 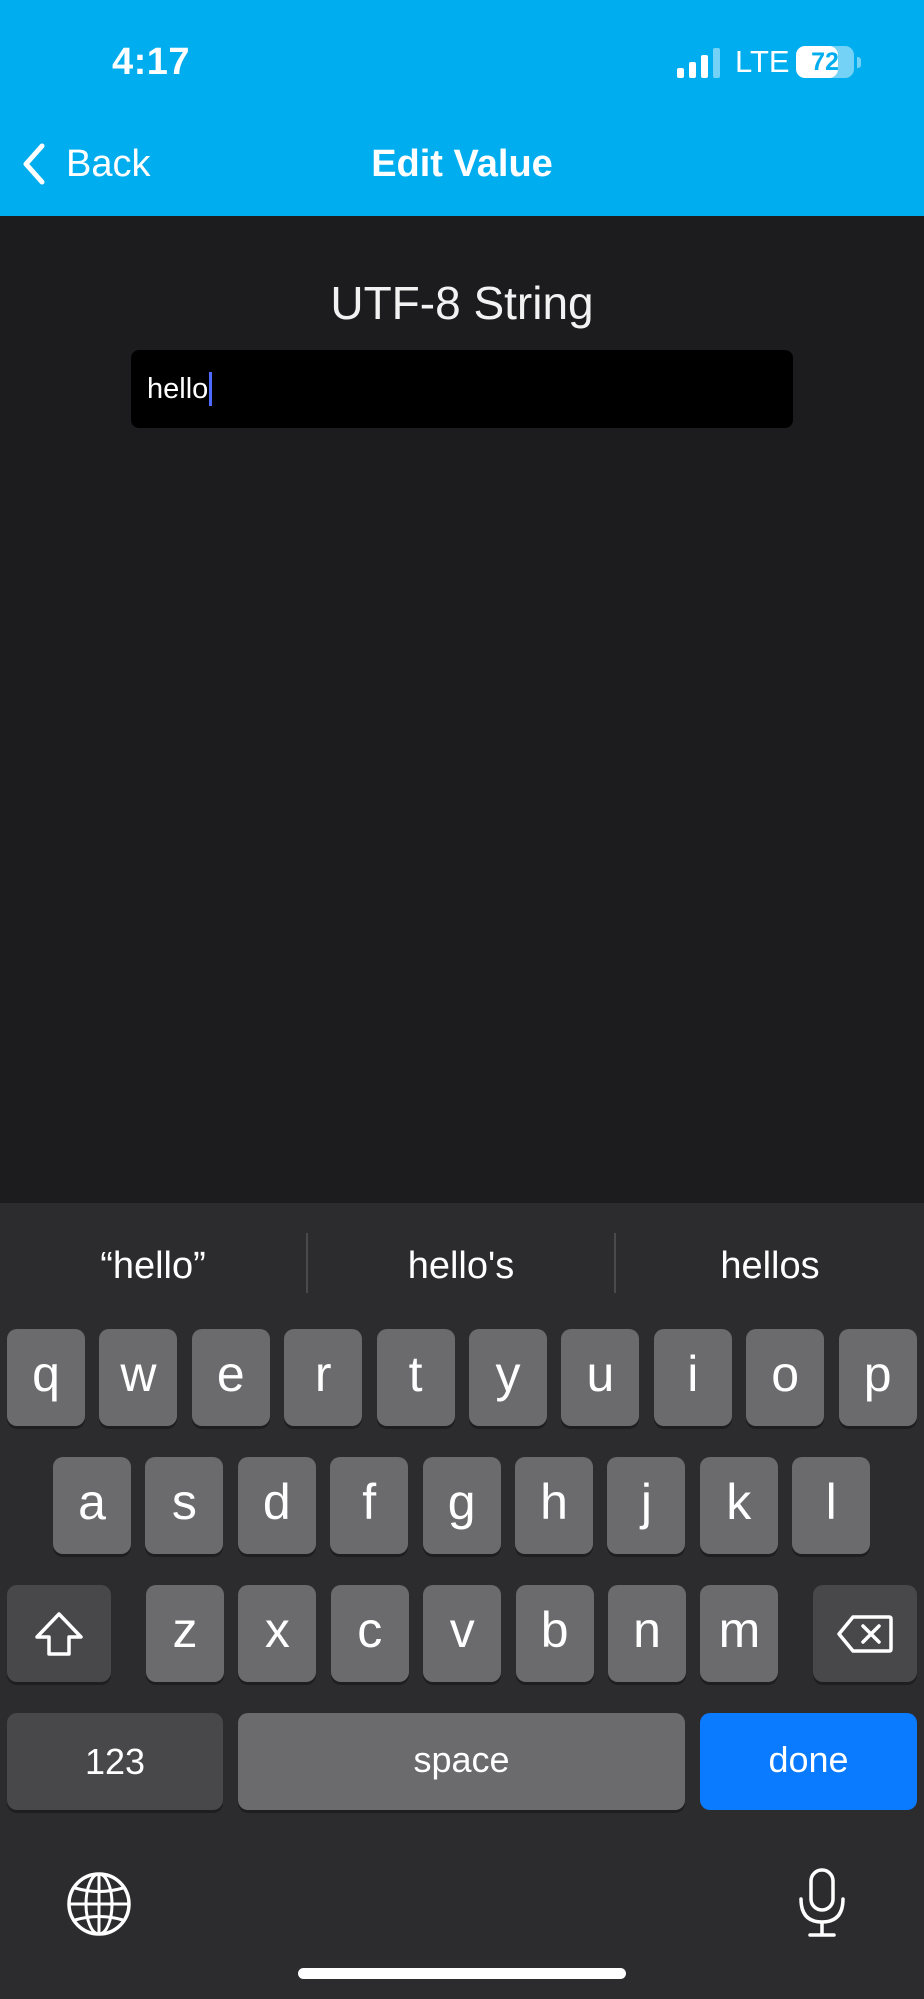 I want to click on network-type: LTE, so click(x=762, y=61).